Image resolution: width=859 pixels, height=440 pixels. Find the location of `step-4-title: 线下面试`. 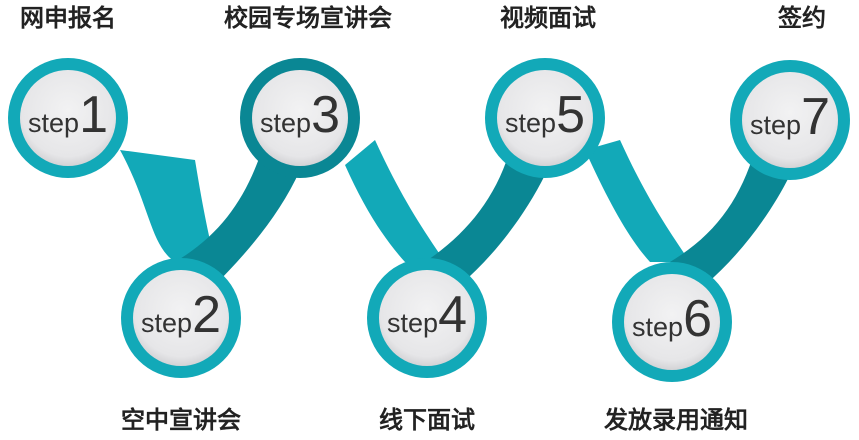

step-4-title: 线下面试 is located at coordinates (427, 420).